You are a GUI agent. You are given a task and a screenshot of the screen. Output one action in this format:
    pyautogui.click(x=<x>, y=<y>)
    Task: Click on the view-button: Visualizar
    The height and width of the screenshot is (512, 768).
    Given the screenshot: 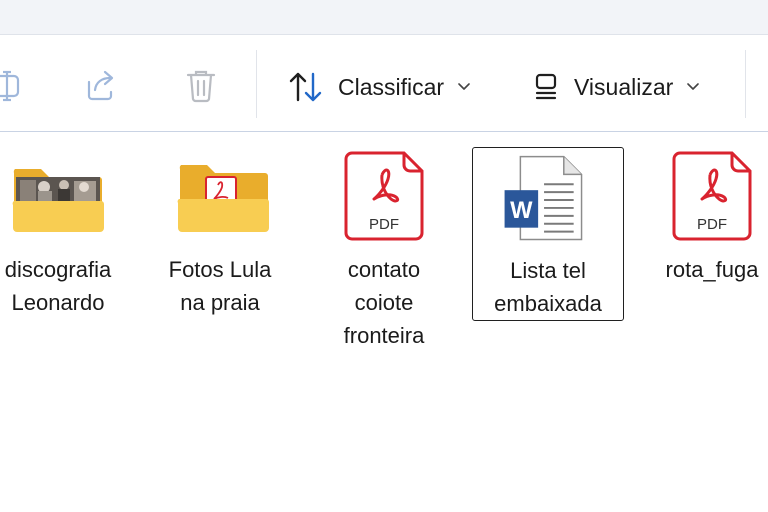 What is the action you would take?
    pyautogui.click(x=617, y=87)
    